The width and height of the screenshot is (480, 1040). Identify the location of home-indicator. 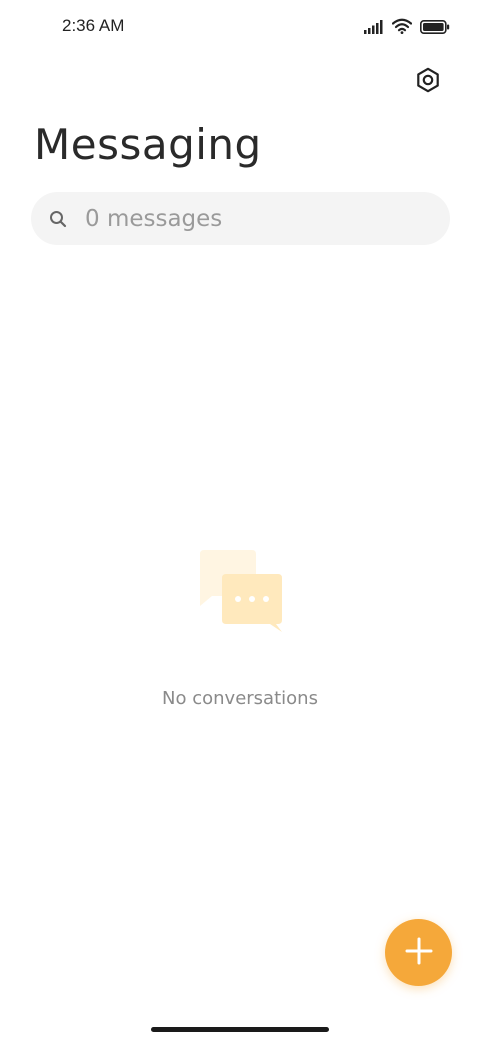
(240, 1029).